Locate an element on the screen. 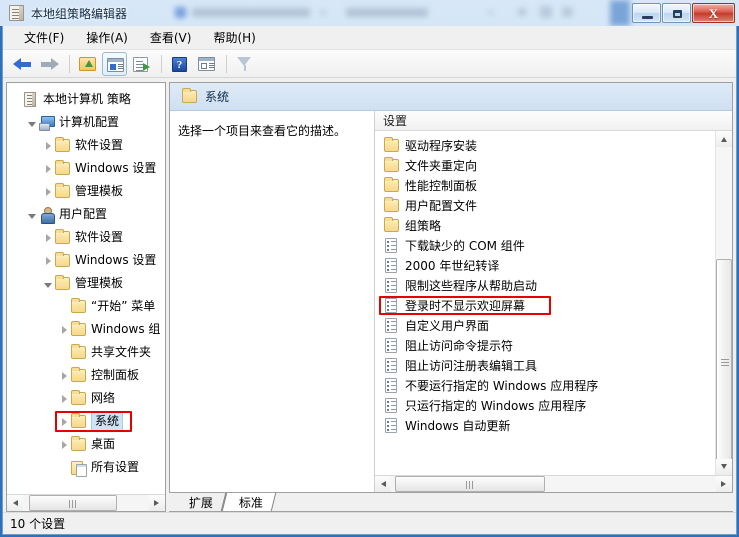 The height and width of the screenshot is (537, 739). show-hide-tree-button is located at coordinates (114, 63).